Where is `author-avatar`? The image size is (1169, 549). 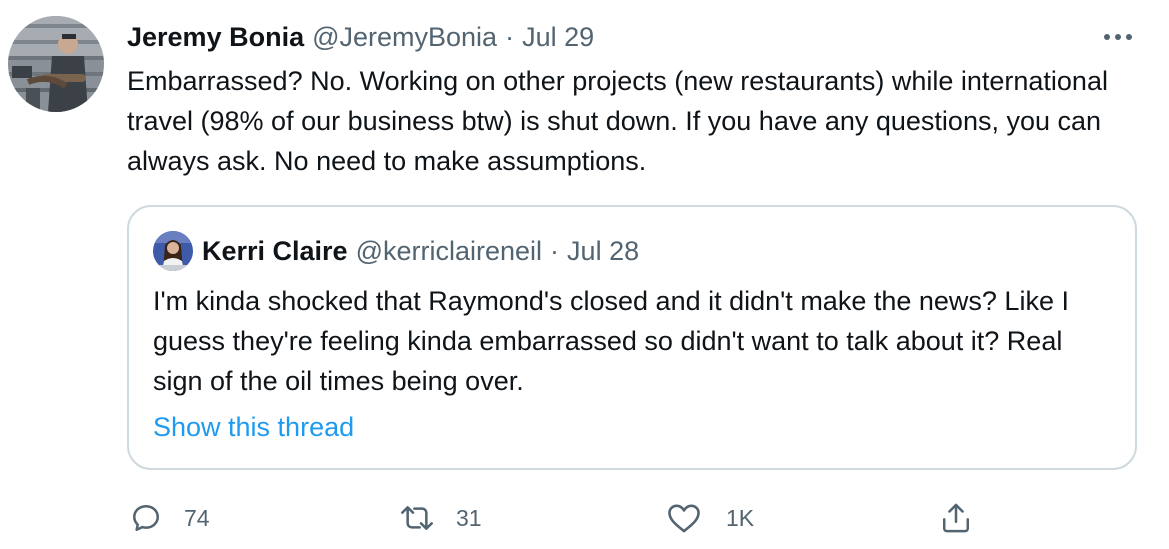 author-avatar is located at coordinates (56, 64).